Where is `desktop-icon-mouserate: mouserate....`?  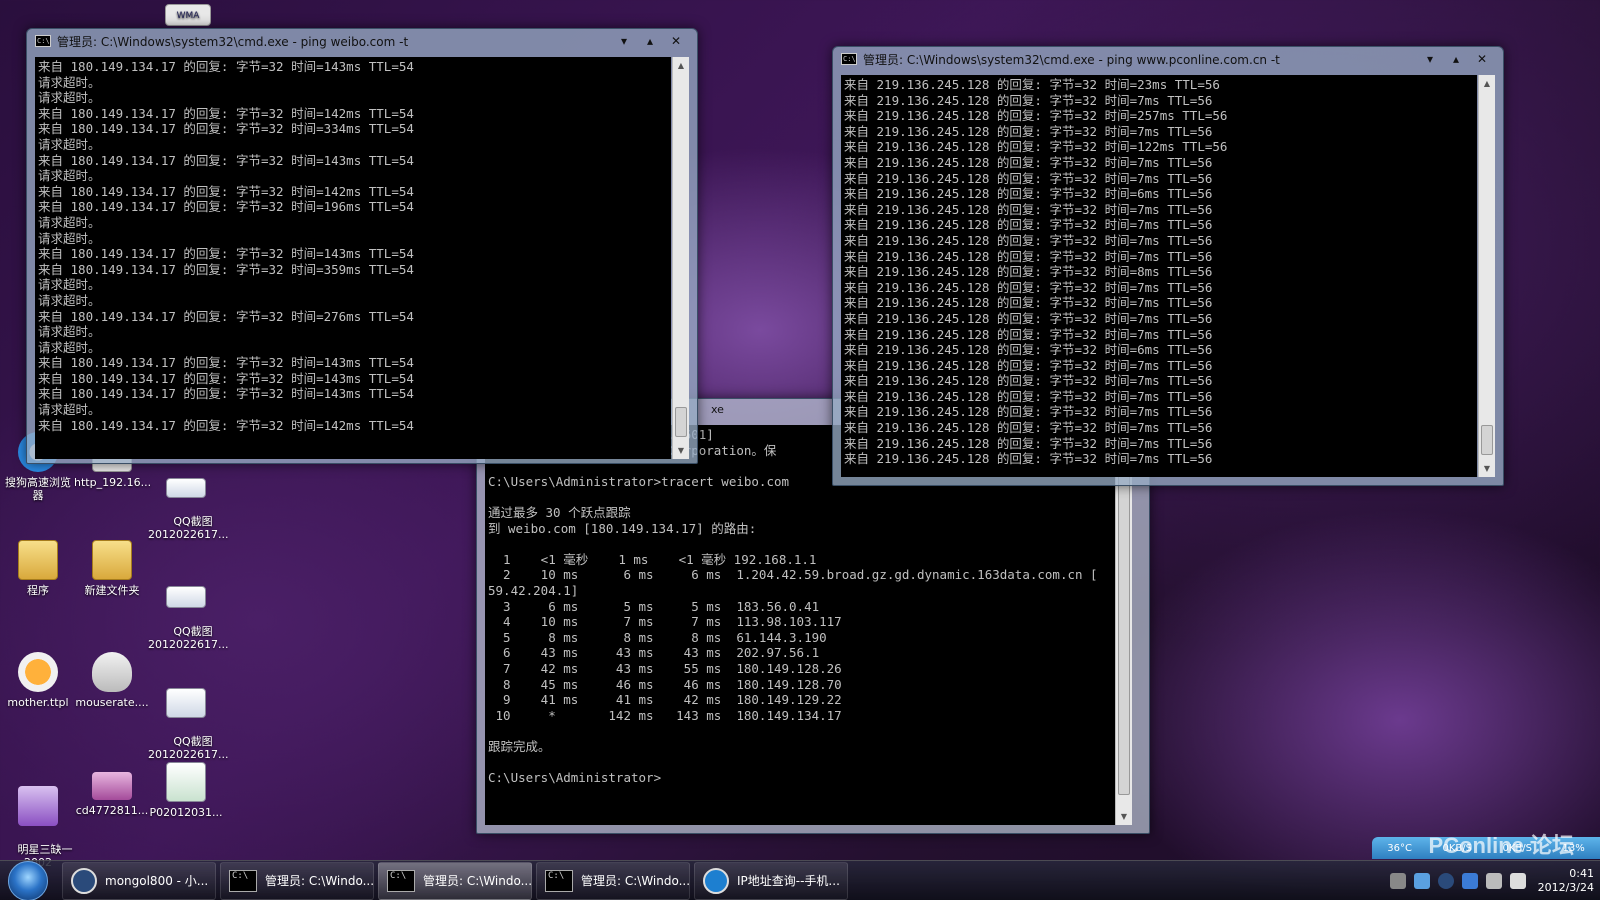 desktop-icon-mouserate: mouserate.... is located at coordinates (112, 680).